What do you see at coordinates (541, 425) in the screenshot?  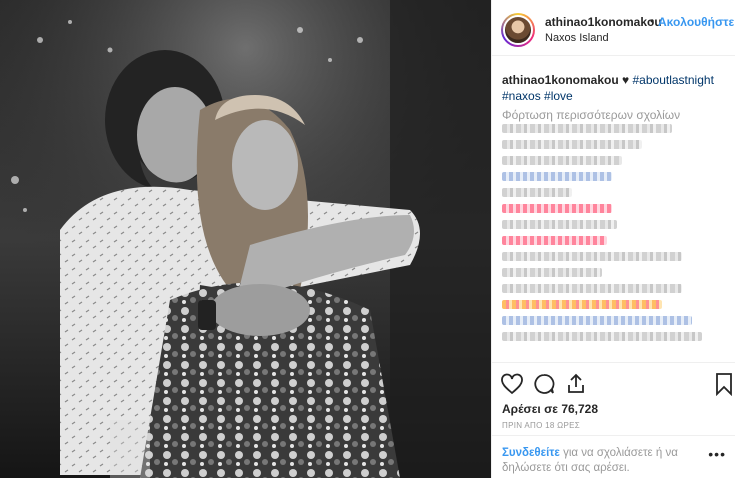 I see `post-timestamp: ΠΡΙΝ ΑΠΟ 18 ΩΡΕΣ` at bounding box center [541, 425].